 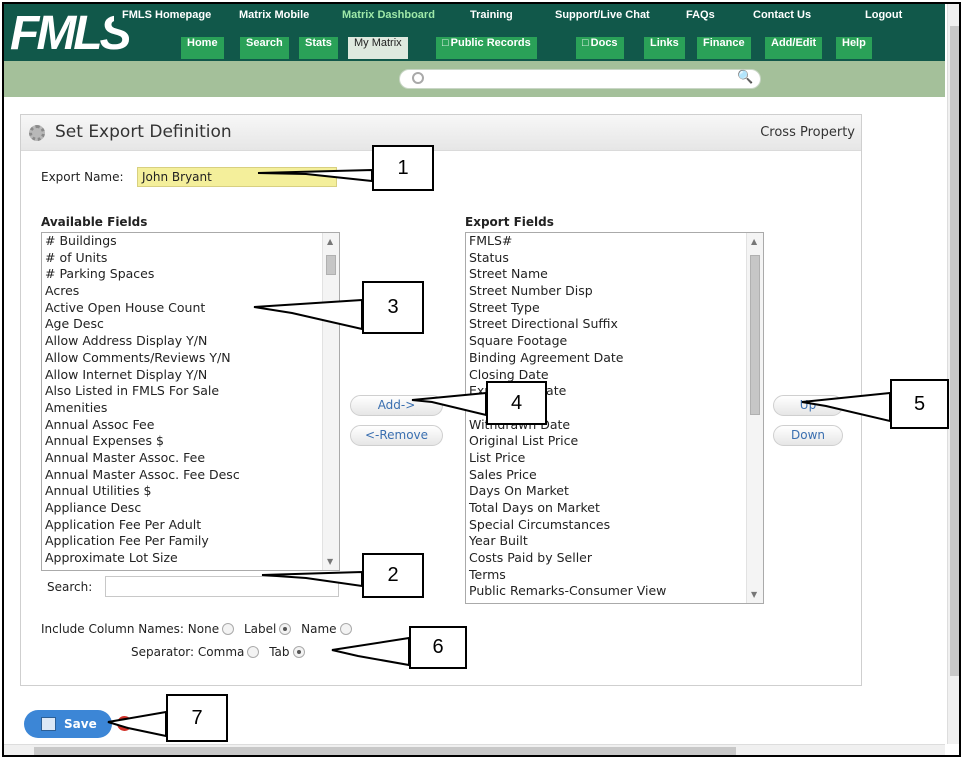 What do you see at coordinates (614, 324) in the screenshot?
I see `list-item: Street Directional Suffix` at bounding box center [614, 324].